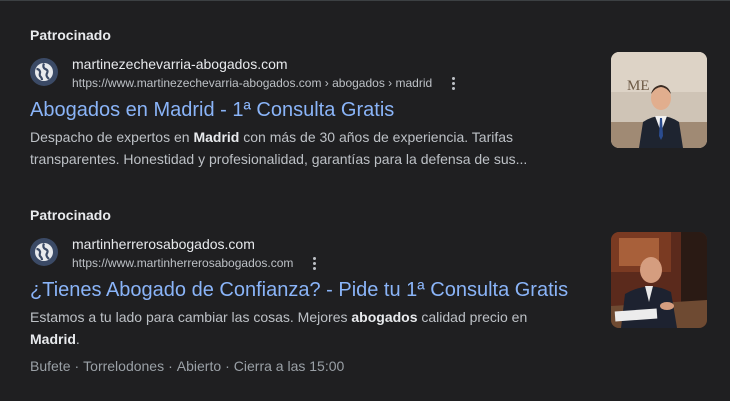 This screenshot has width=730, height=401. What do you see at coordinates (182, 263) in the screenshot?
I see `result-url: https://www.martinherrerosabogados.com` at bounding box center [182, 263].